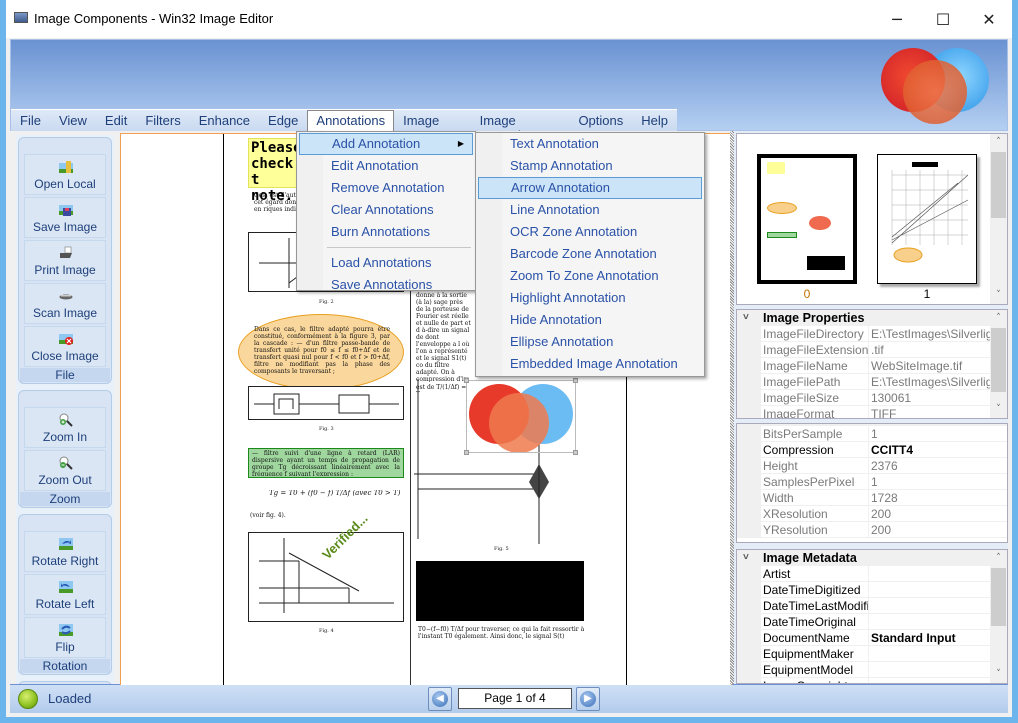 The image size is (1018, 723). Describe the element at coordinates (872, 366) in the screenshot. I see `property-row: ImageFileName WebSiteImage.tif` at that location.